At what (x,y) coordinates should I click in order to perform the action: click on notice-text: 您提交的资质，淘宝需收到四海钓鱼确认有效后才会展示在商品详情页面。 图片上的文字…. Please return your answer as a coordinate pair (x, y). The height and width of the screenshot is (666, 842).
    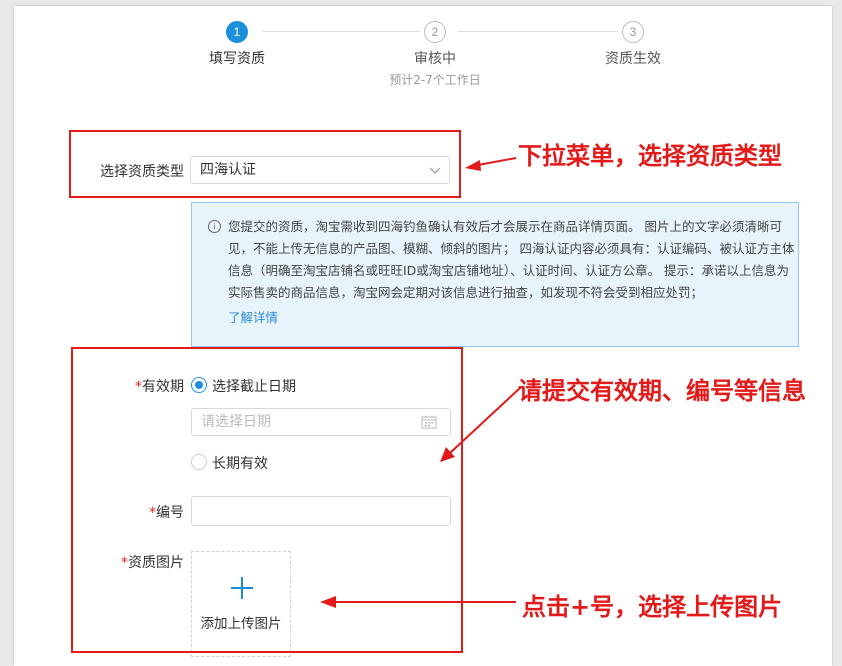
    Looking at the image, I should click on (511, 259).